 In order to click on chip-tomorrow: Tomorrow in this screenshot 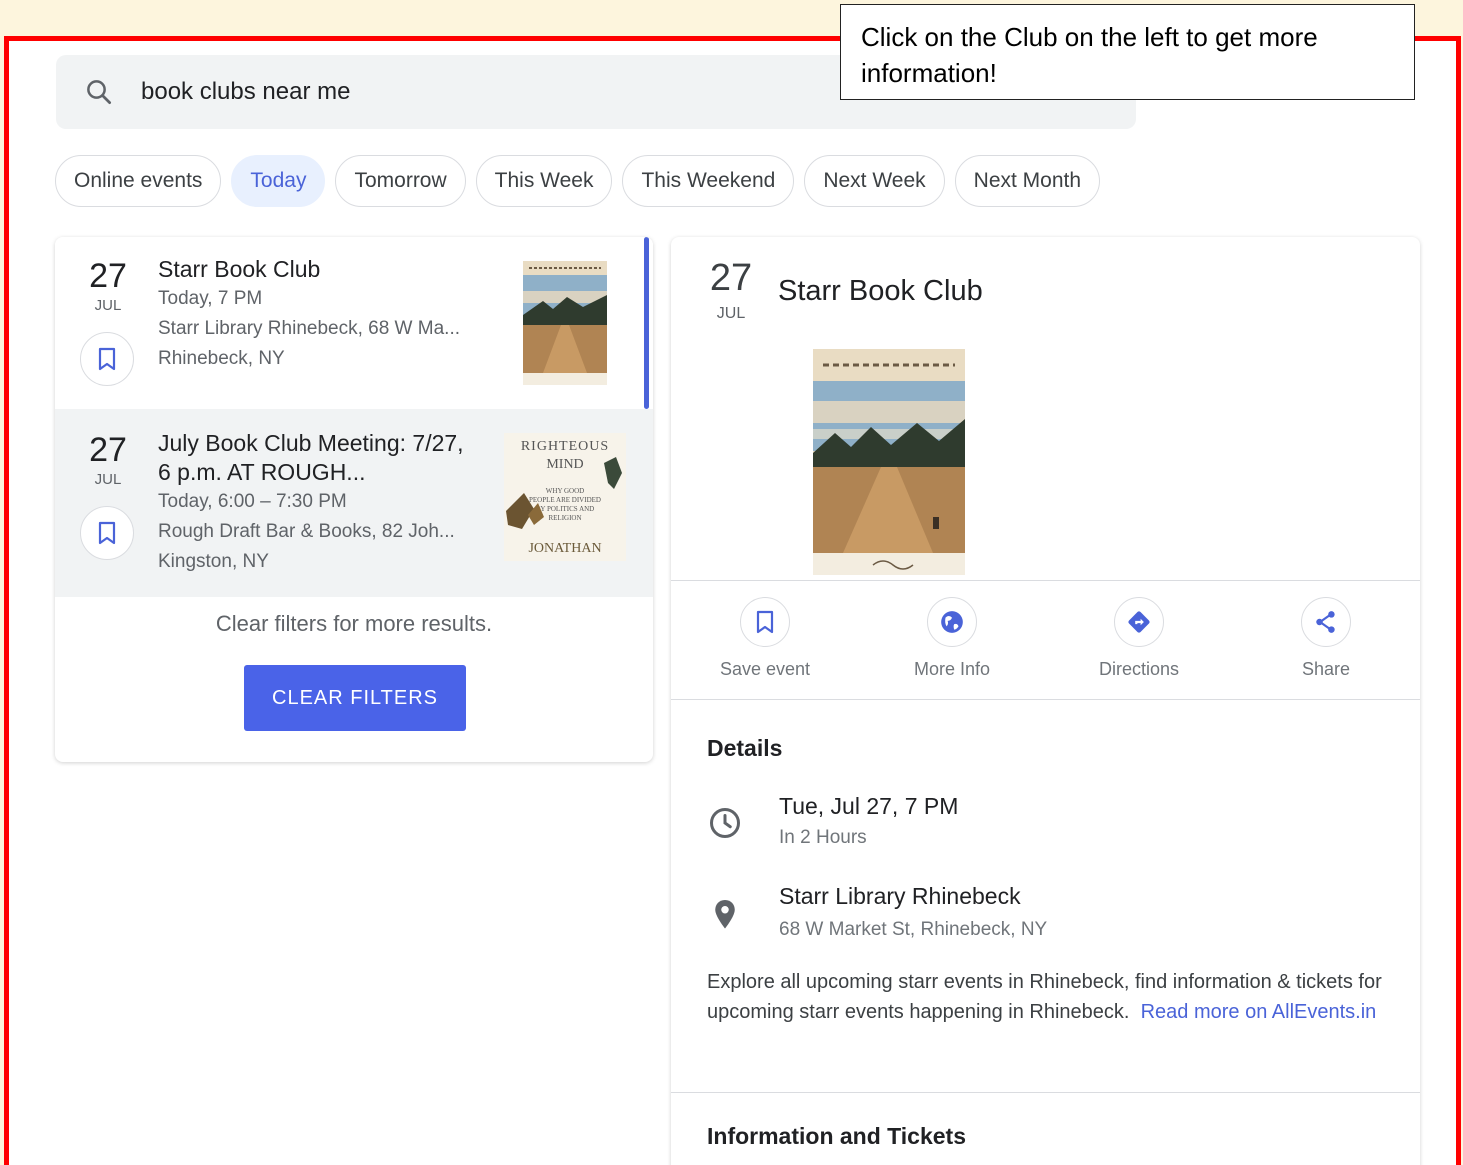, I will do `click(400, 181)`.